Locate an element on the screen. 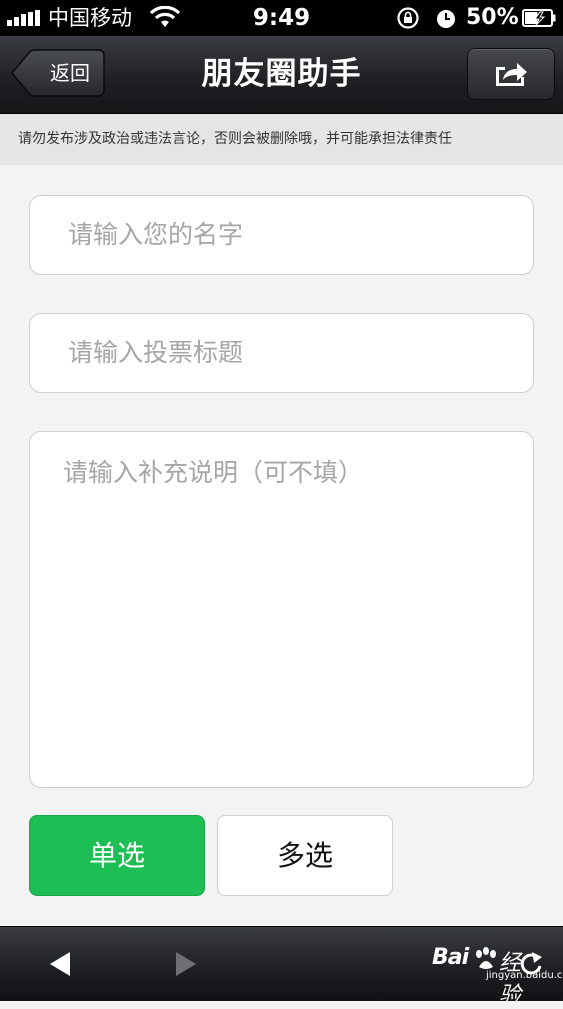 The image size is (563, 1009). alarm-icon is located at coordinates (446, 19).